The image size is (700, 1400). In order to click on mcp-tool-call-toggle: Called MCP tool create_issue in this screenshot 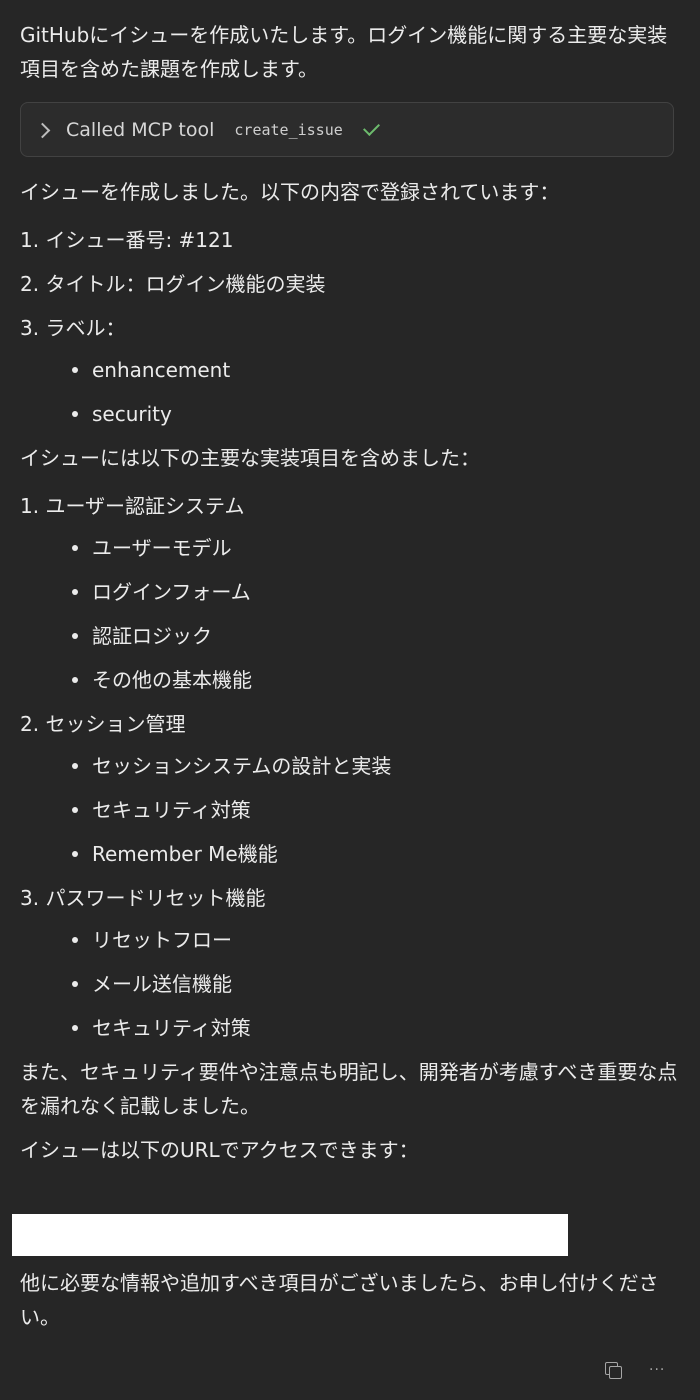, I will do `click(347, 129)`.